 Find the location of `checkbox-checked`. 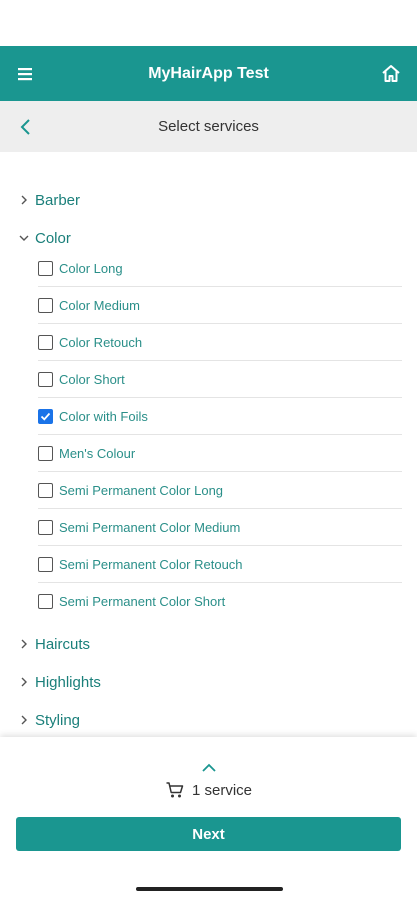

checkbox-checked is located at coordinates (45, 416).